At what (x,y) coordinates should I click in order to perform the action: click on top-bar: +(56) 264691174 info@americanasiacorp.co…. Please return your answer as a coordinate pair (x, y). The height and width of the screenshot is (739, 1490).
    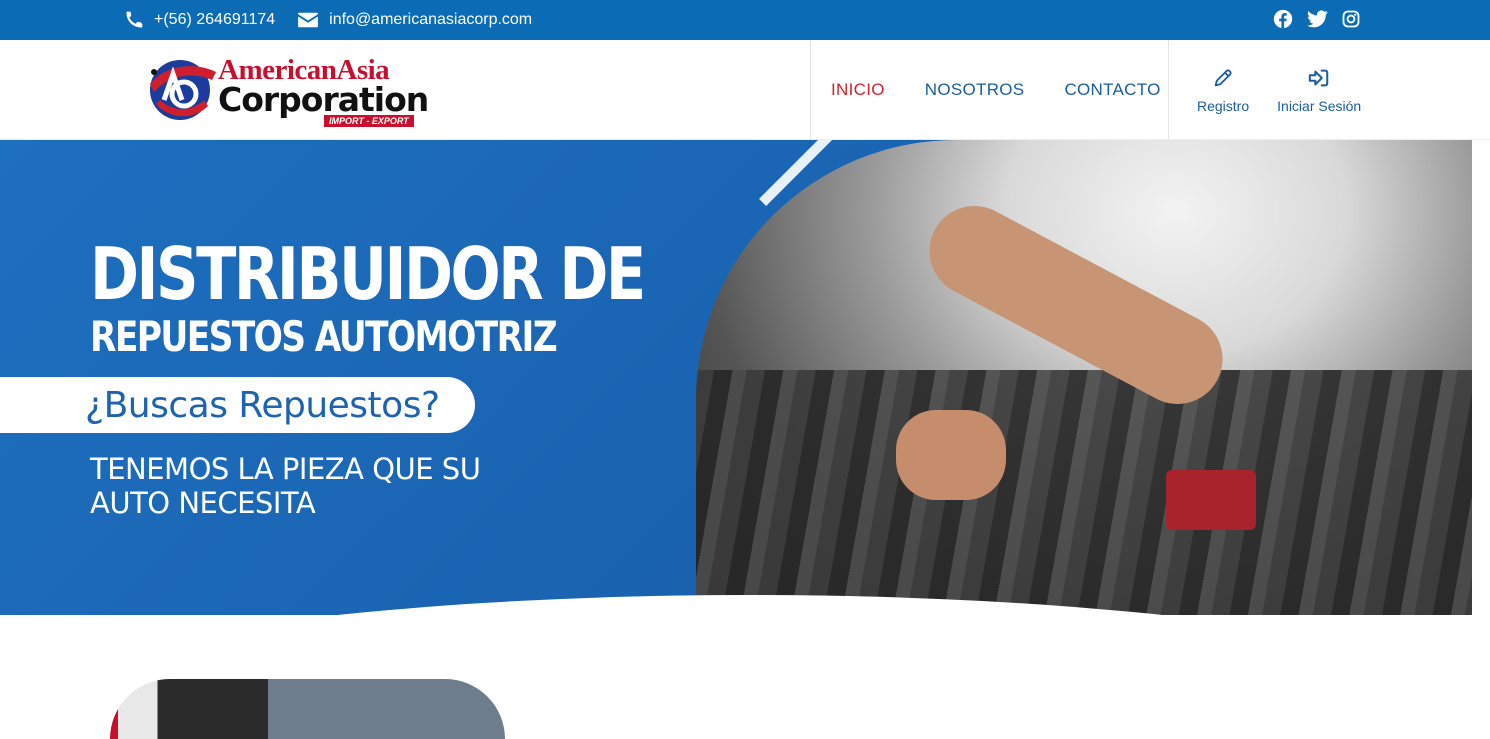
    Looking at the image, I should click on (745, 20).